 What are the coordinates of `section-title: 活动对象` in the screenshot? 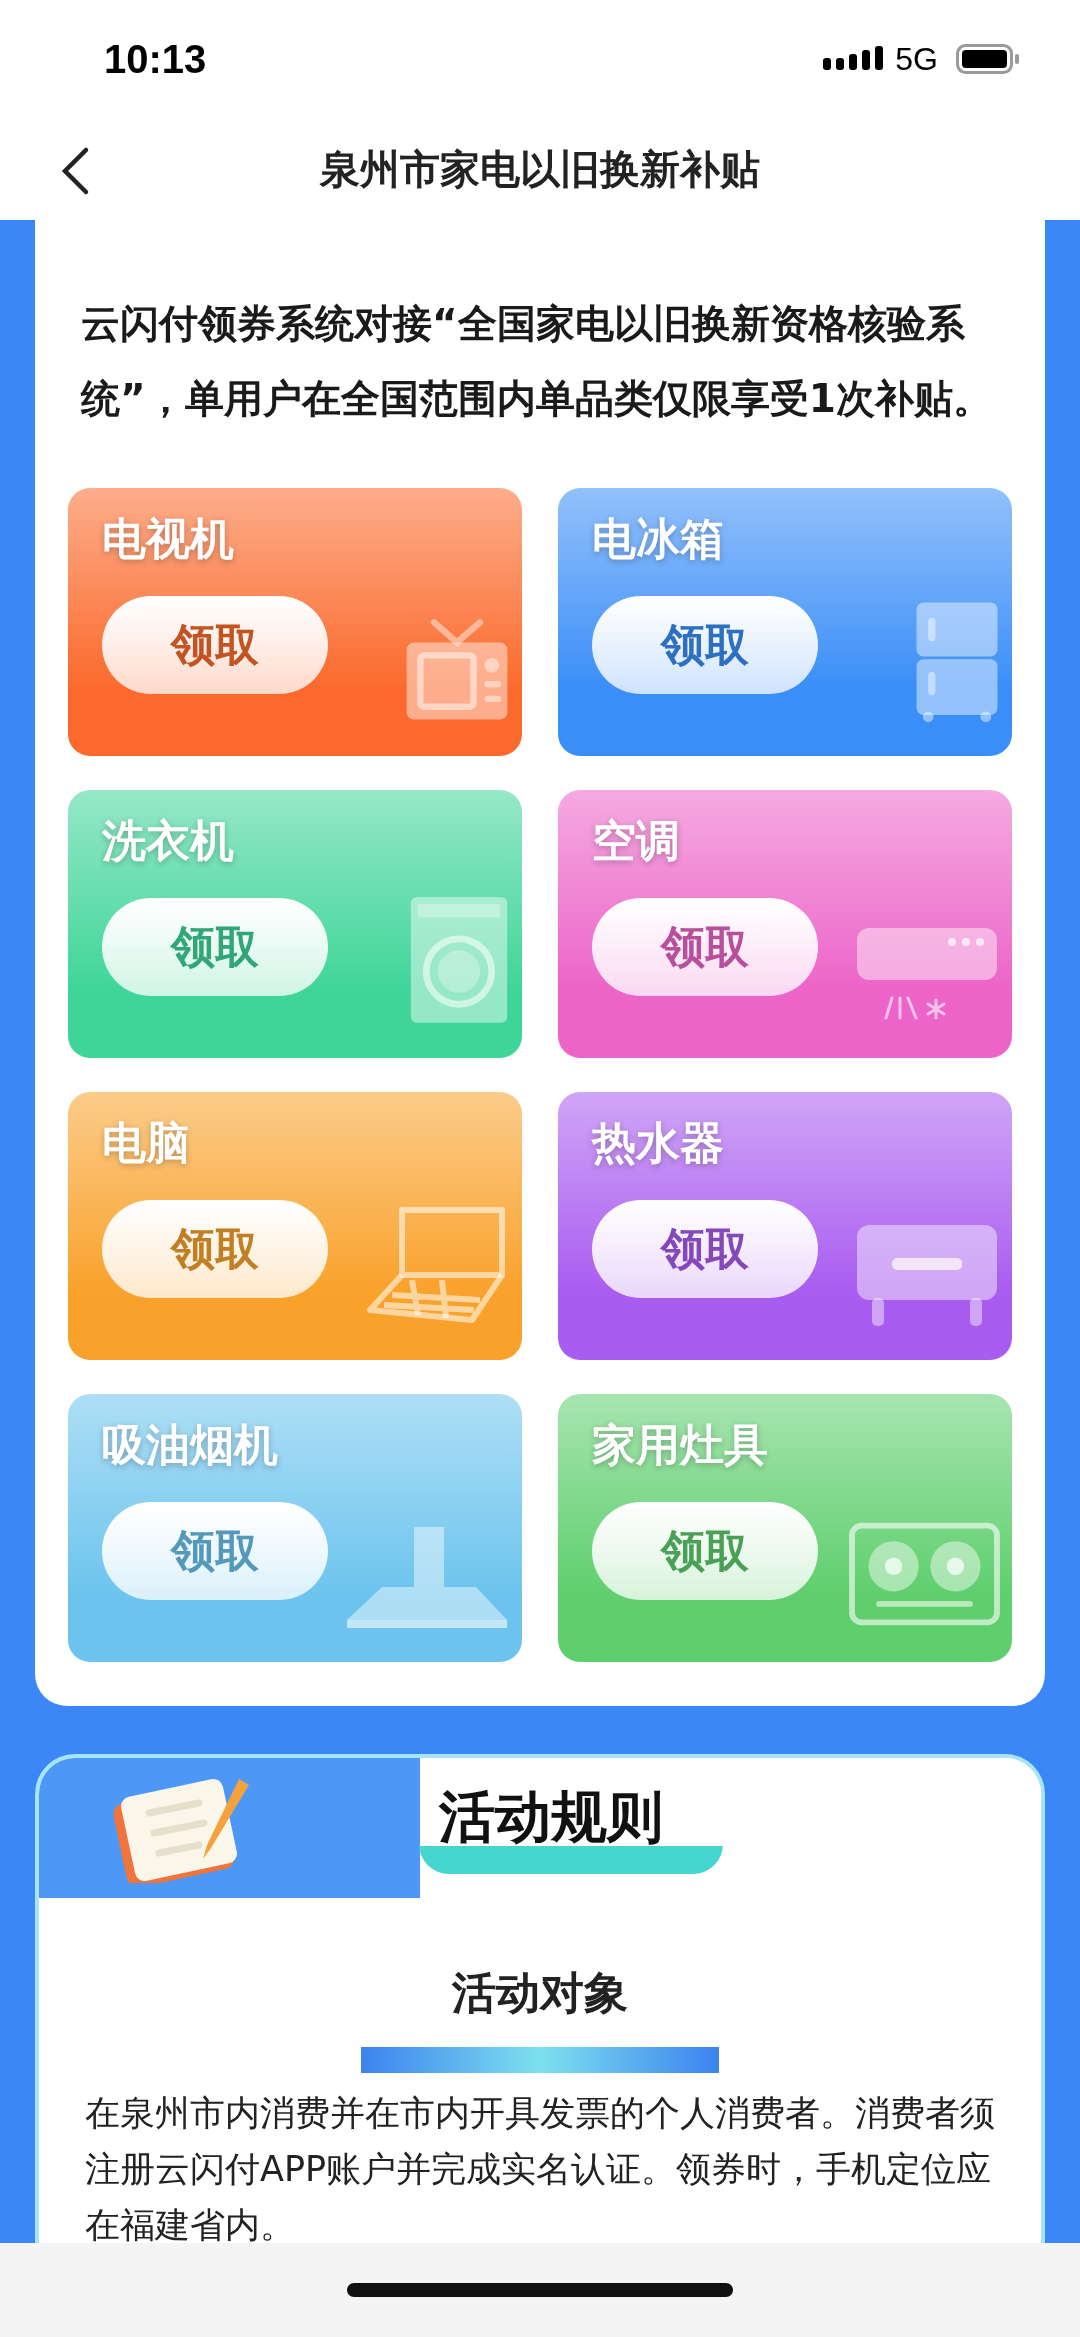 It's located at (540, 1993).